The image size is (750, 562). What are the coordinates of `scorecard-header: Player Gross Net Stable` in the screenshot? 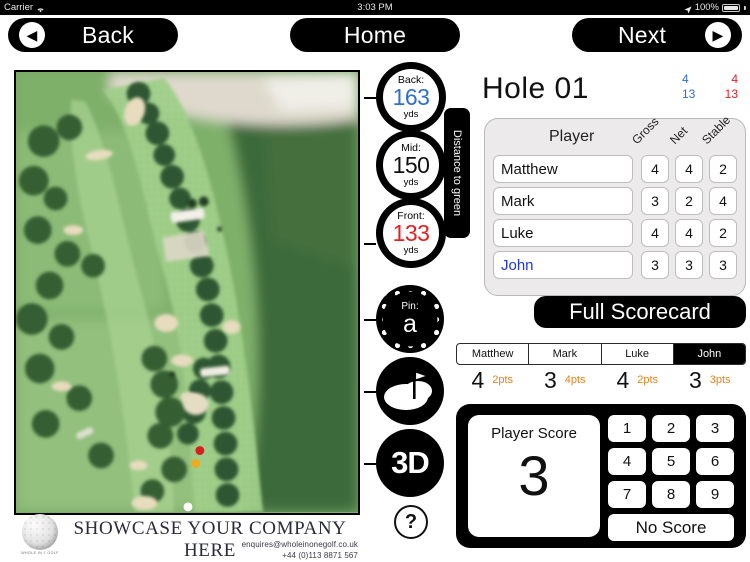 It's located at (616, 135).